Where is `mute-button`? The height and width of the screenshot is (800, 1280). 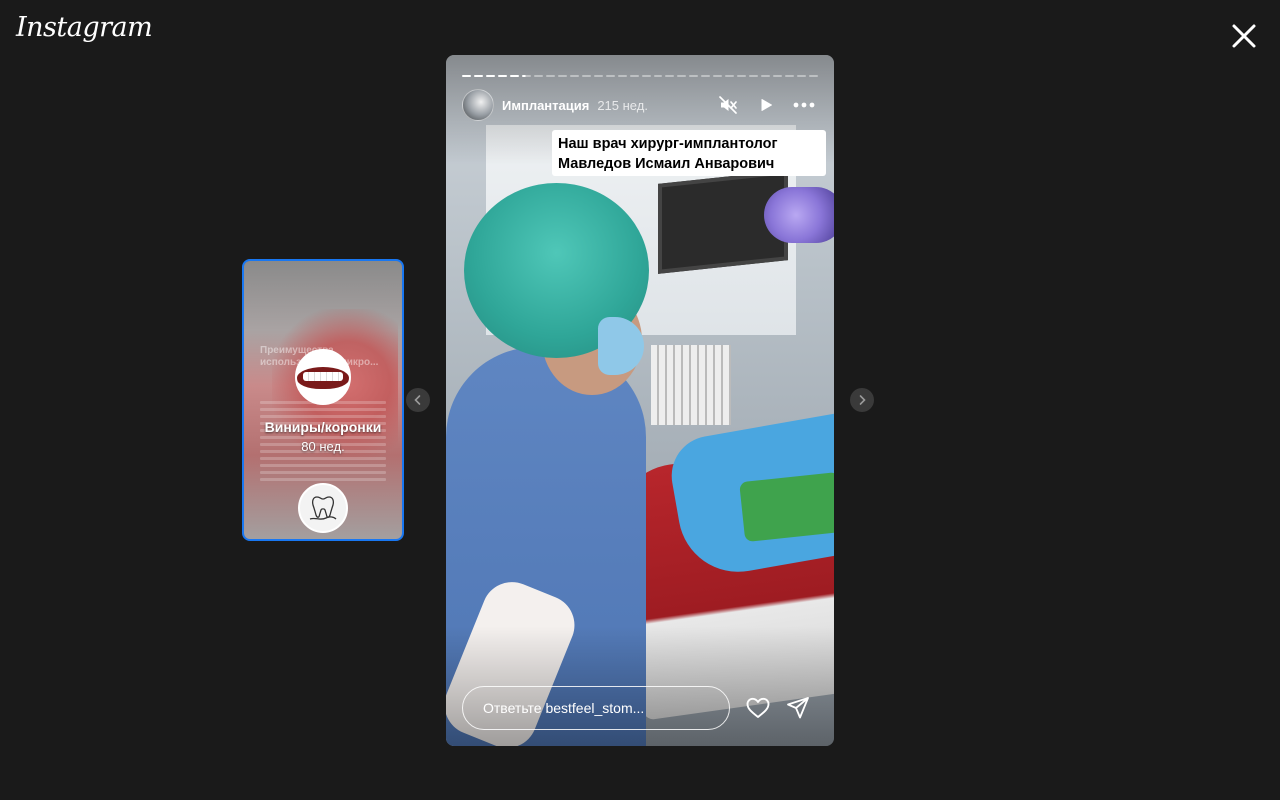 mute-button is located at coordinates (728, 105).